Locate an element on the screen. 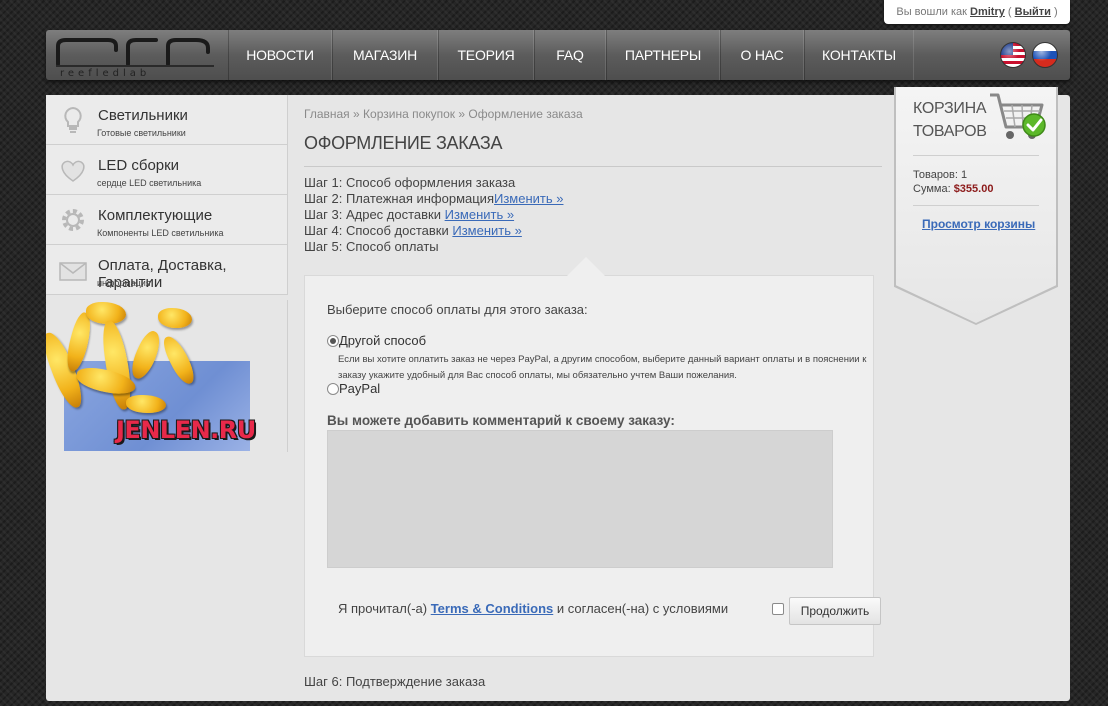 The image size is (1108, 706). breadcrumb-home: Главная is located at coordinates (327, 114).